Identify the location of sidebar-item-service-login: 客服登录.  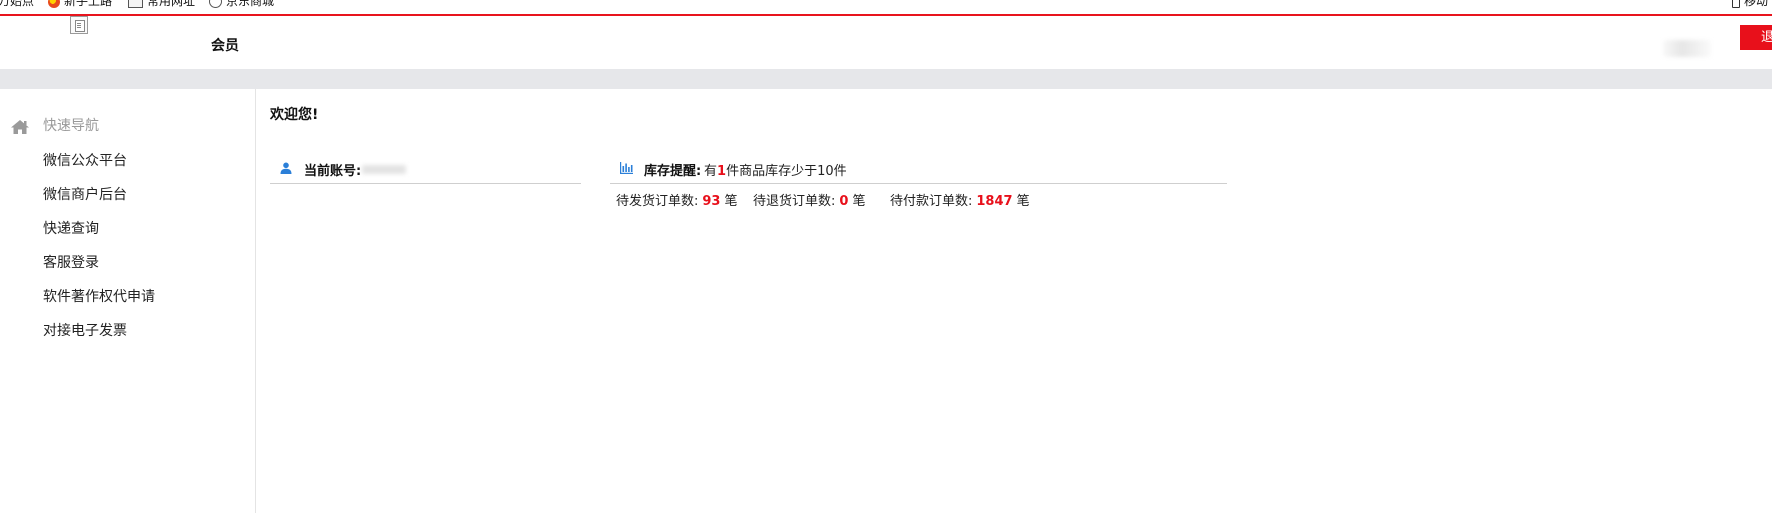
(99, 270).